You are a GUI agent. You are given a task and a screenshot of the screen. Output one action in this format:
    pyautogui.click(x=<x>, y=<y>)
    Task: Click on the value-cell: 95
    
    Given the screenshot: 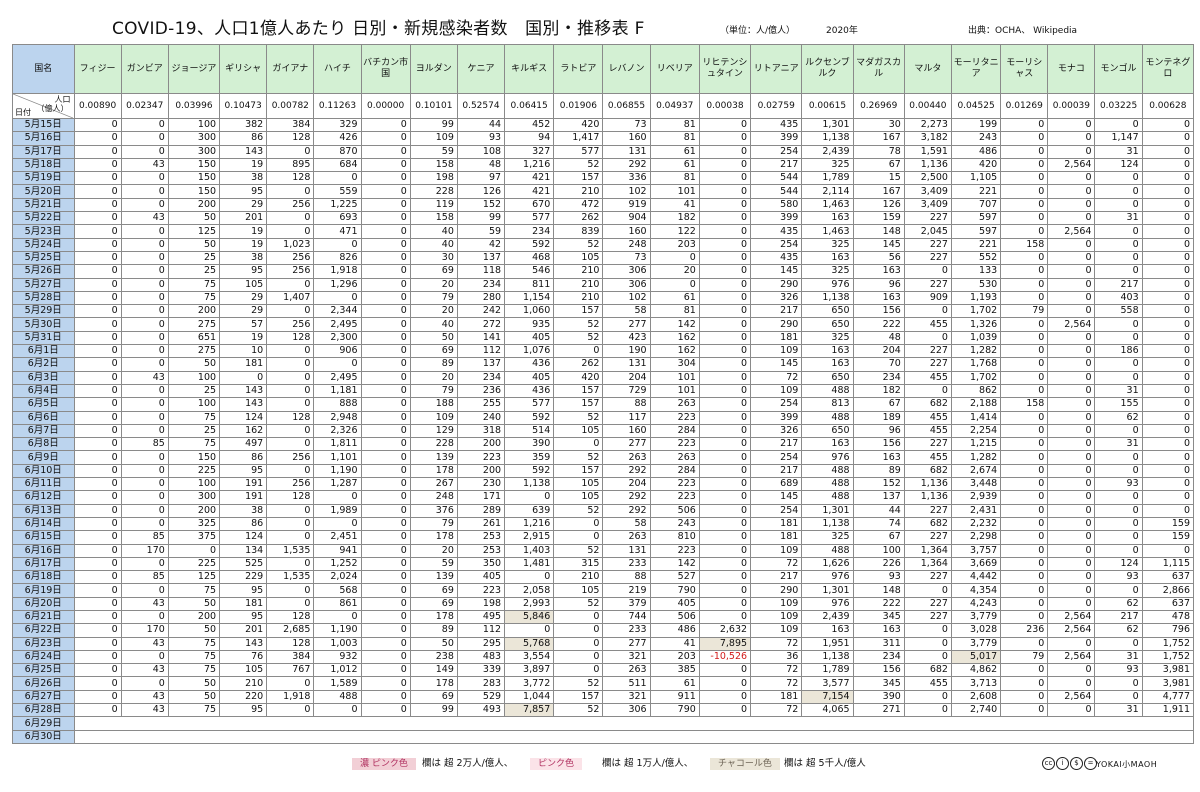 What is the action you would take?
    pyautogui.click(x=243, y=471)
    